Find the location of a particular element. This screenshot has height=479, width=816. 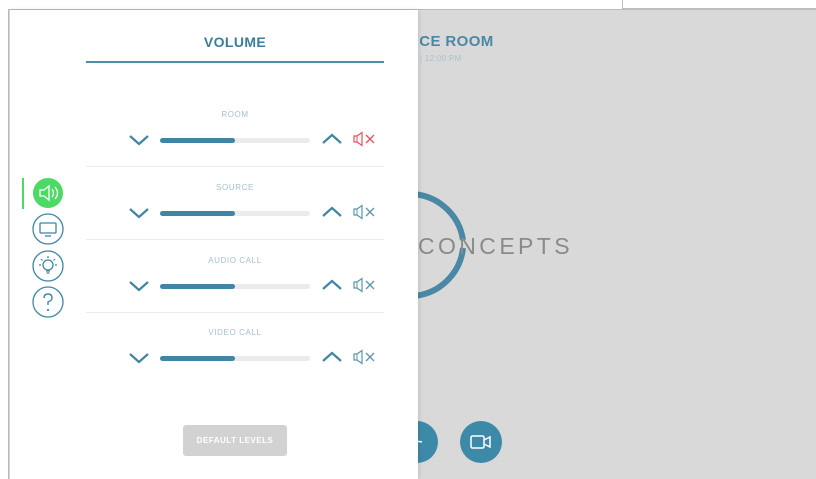

volume-row: SOURCE is located at coordinates (235, 203).